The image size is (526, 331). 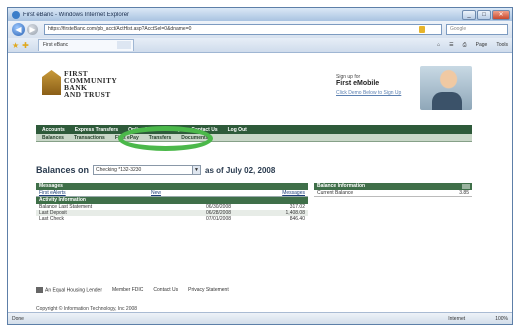 What do you see at coordinates (422, 29) in the screenshot?
I see `lock-icon` at bounding box center [422, 29].